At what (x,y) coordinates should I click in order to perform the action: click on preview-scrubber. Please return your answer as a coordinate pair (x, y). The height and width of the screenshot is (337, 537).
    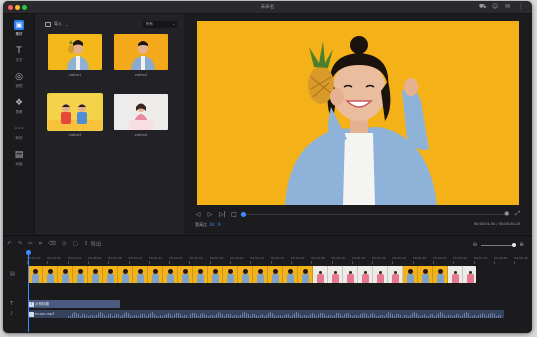
    Looking at the image, I should click on (375, 214).